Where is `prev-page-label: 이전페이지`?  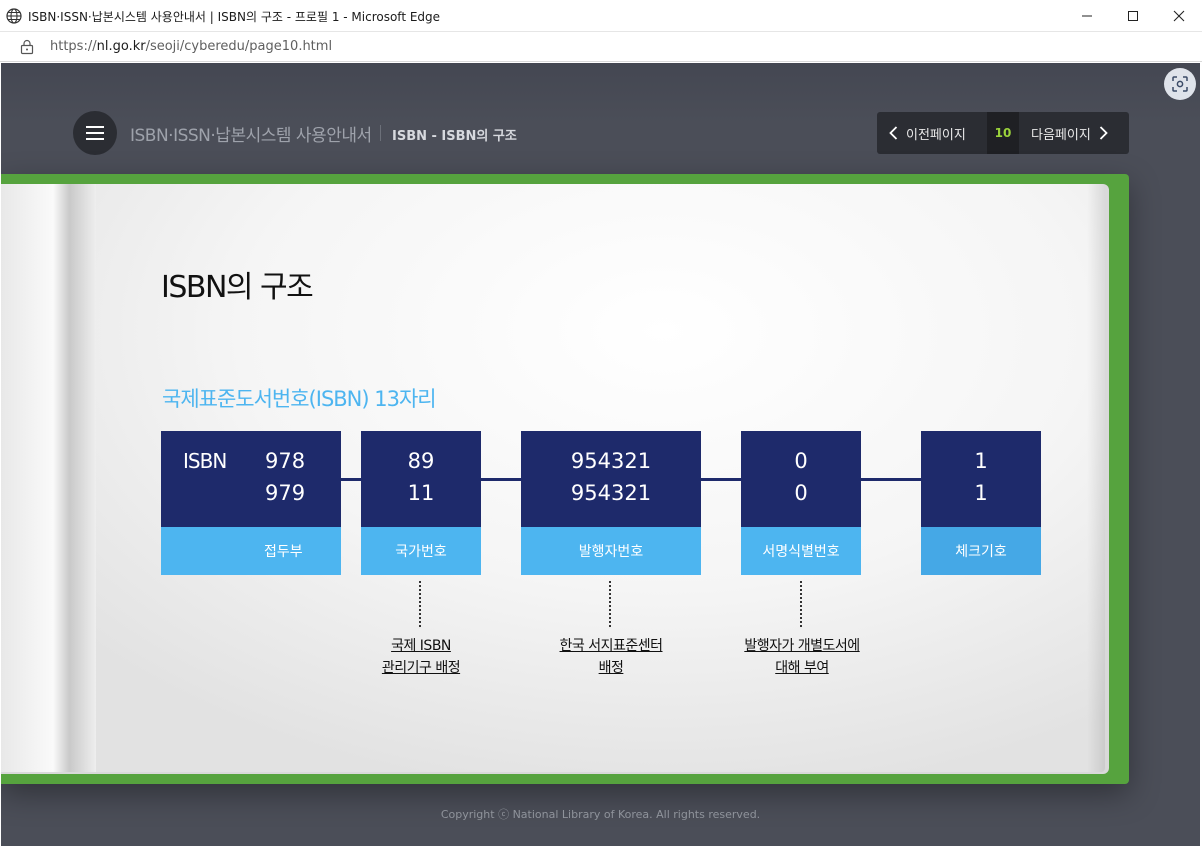 prev-page-label: 이전페이지 is located at coordinates (936, 135).